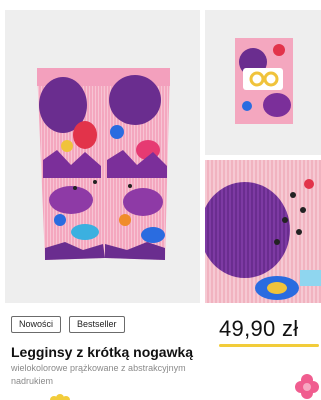  I want to click on product-photo-fabric-closeup, so click(263, 231).